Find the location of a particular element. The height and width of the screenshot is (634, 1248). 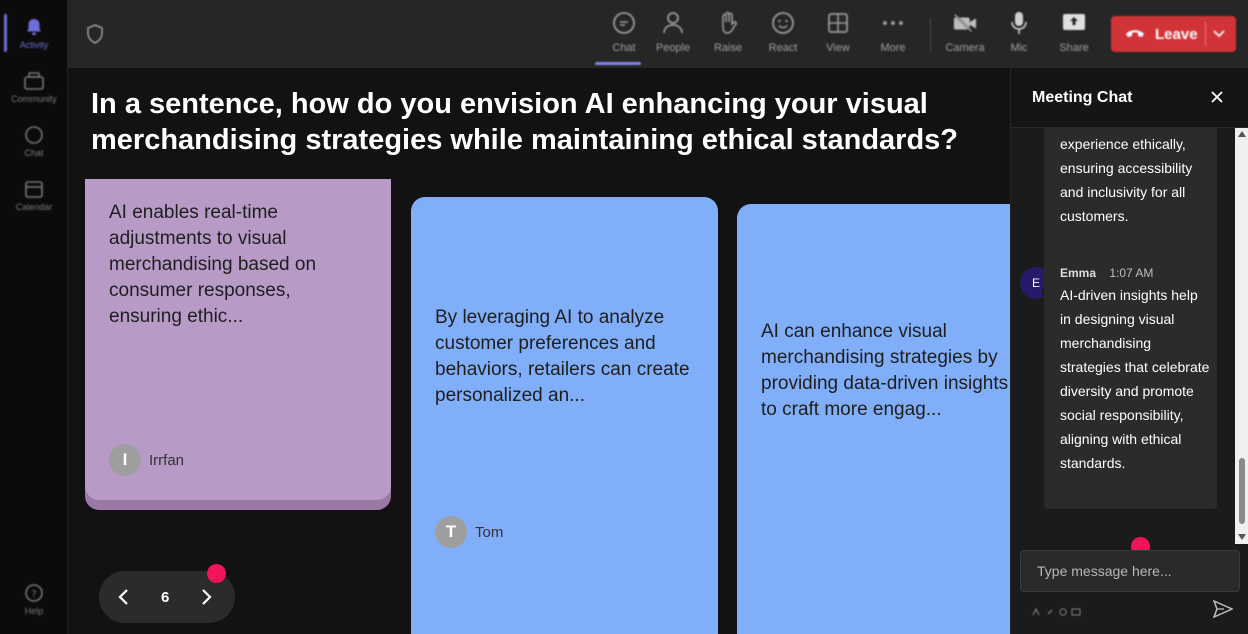

leave-label: Leave is located at coordinates (1176, 34).